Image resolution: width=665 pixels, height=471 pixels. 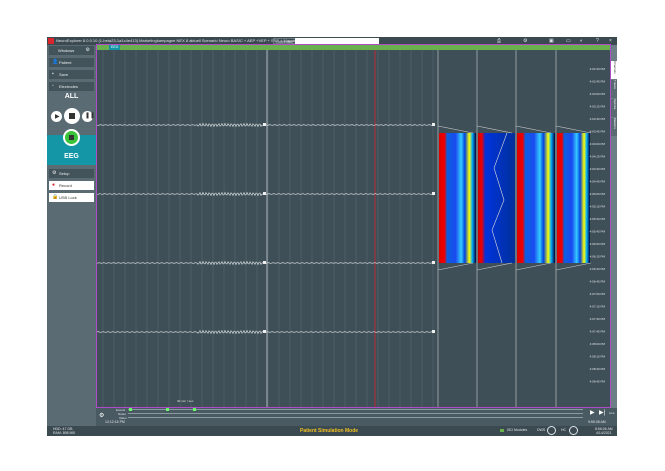 I want to click on patient-label: Patient, so click(x=65, y=62).